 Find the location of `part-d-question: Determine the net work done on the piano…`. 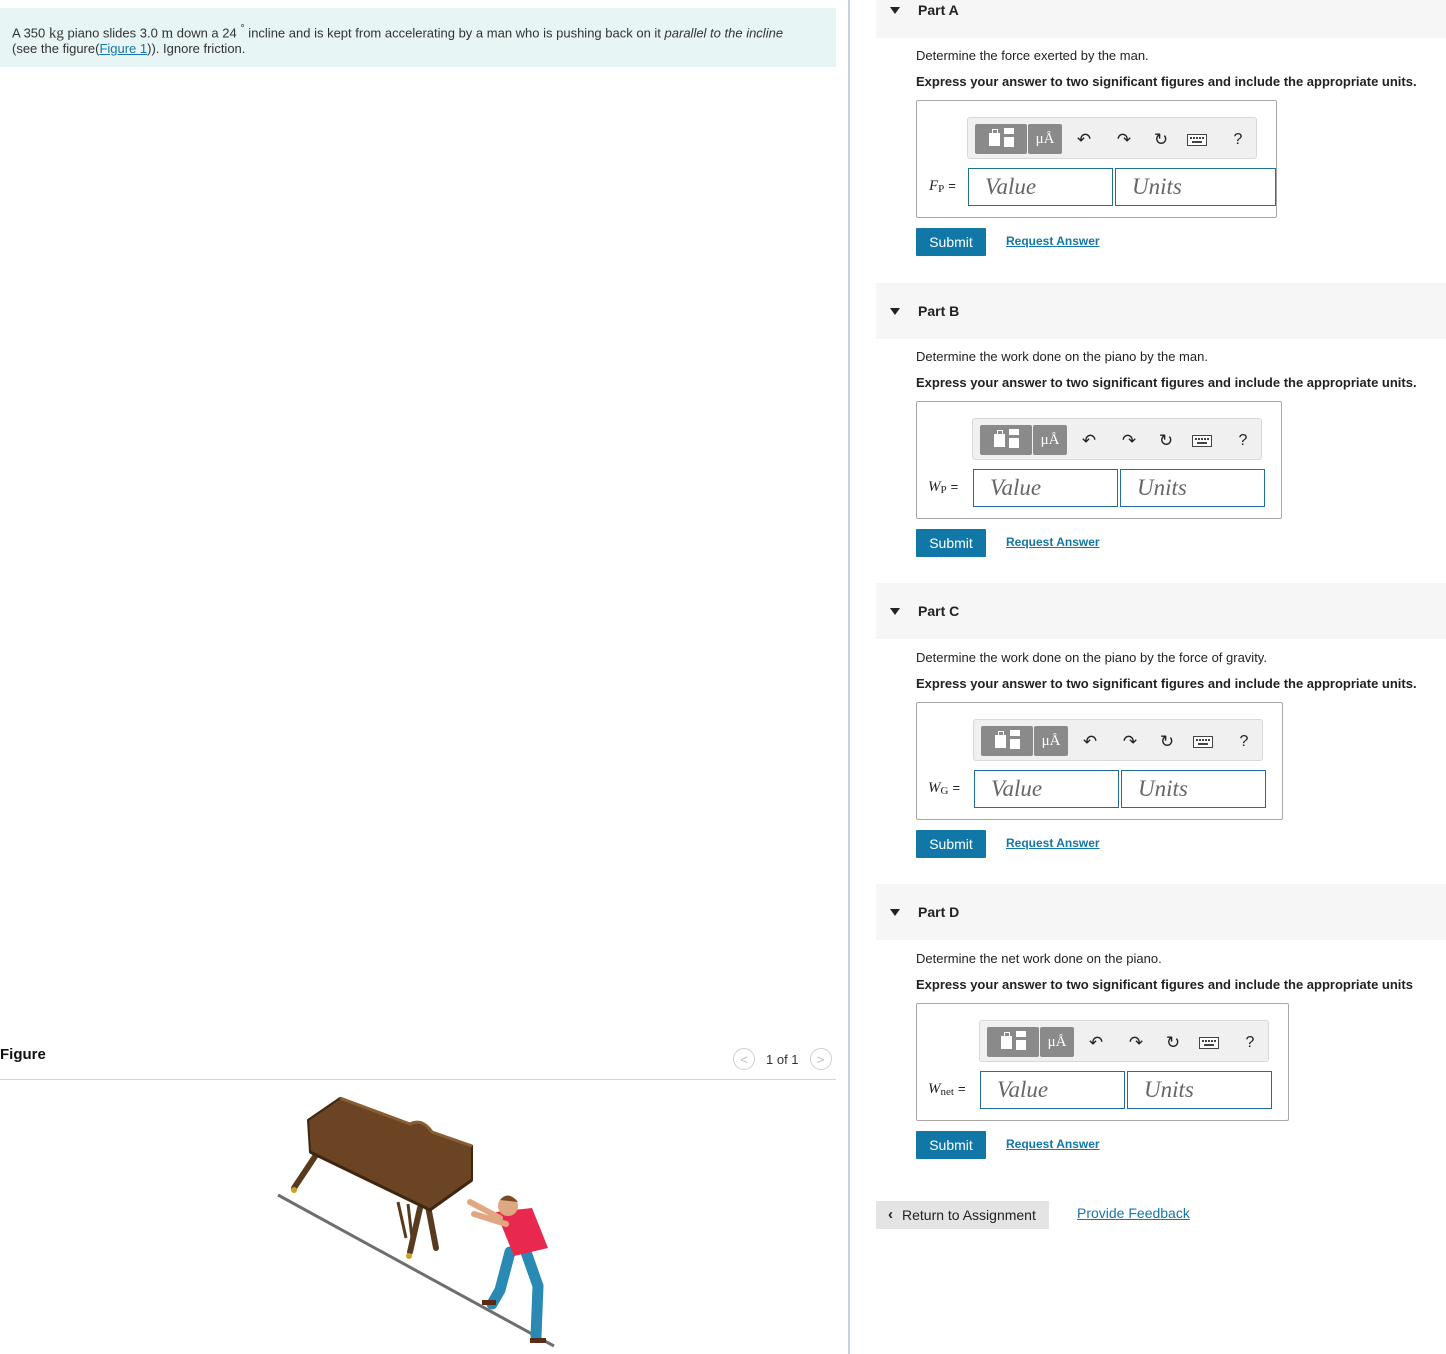

part-d-question: Determine the net work done on the piano… is located at coordinates (1039, 958).